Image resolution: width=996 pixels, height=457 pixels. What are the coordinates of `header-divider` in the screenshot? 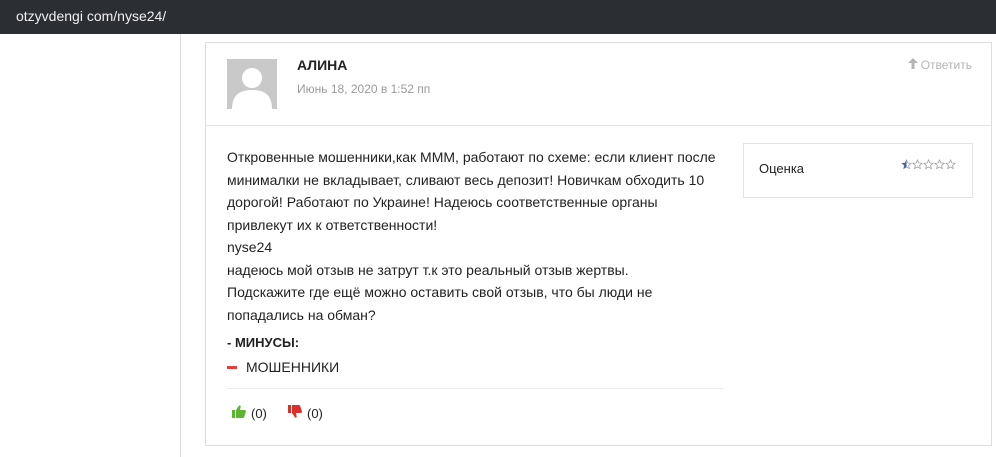 It's located at (598, 125).